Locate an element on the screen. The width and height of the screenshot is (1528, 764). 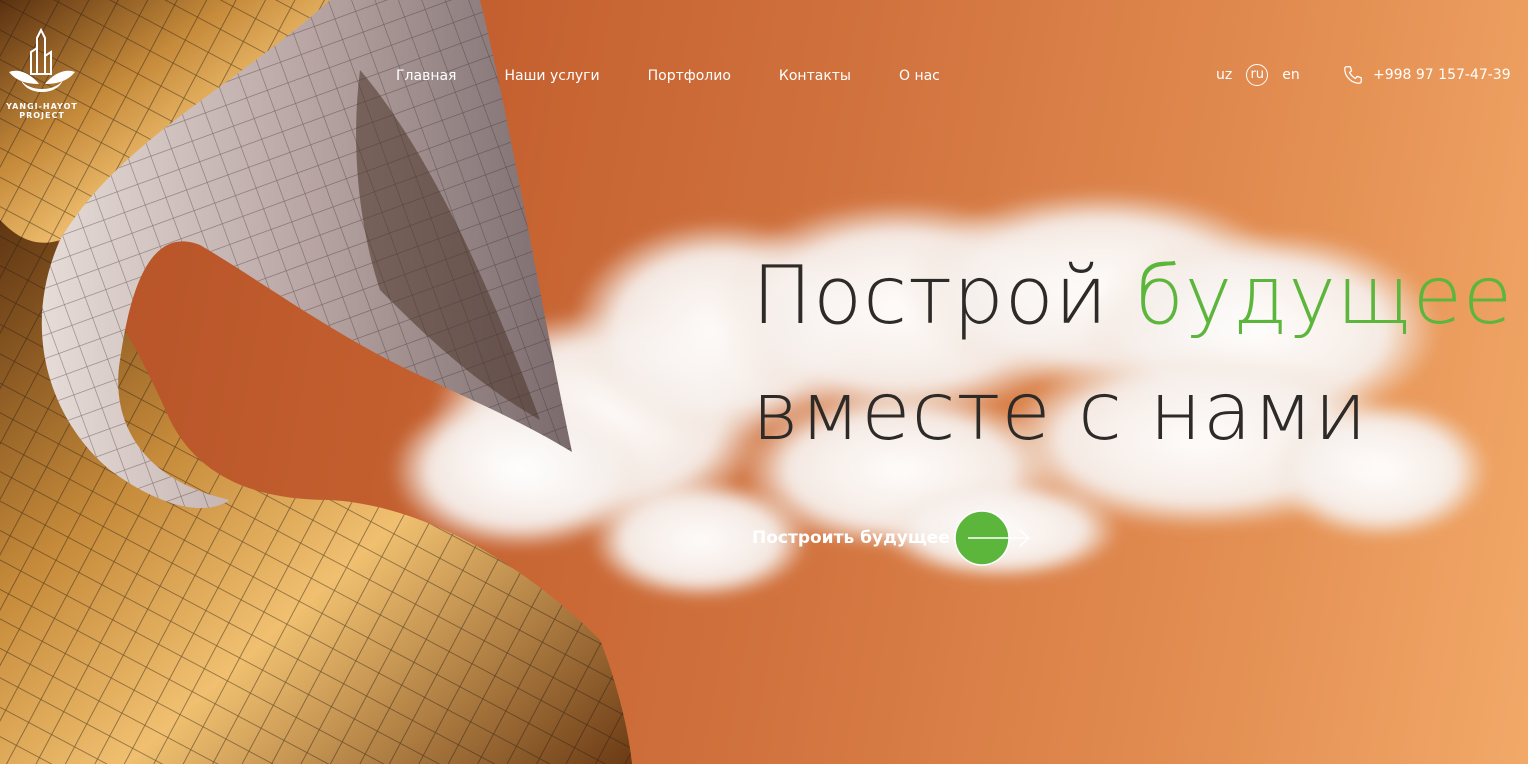
cta-label: Построить будущее is located at coordinates (851, 538).